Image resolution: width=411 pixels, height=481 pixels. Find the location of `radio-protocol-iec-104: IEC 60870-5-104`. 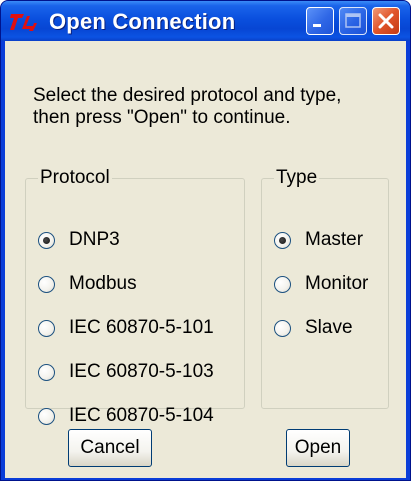

radio-protocol-iec-104: IEC 60870-5-104 is located at coordinates (126, 416).